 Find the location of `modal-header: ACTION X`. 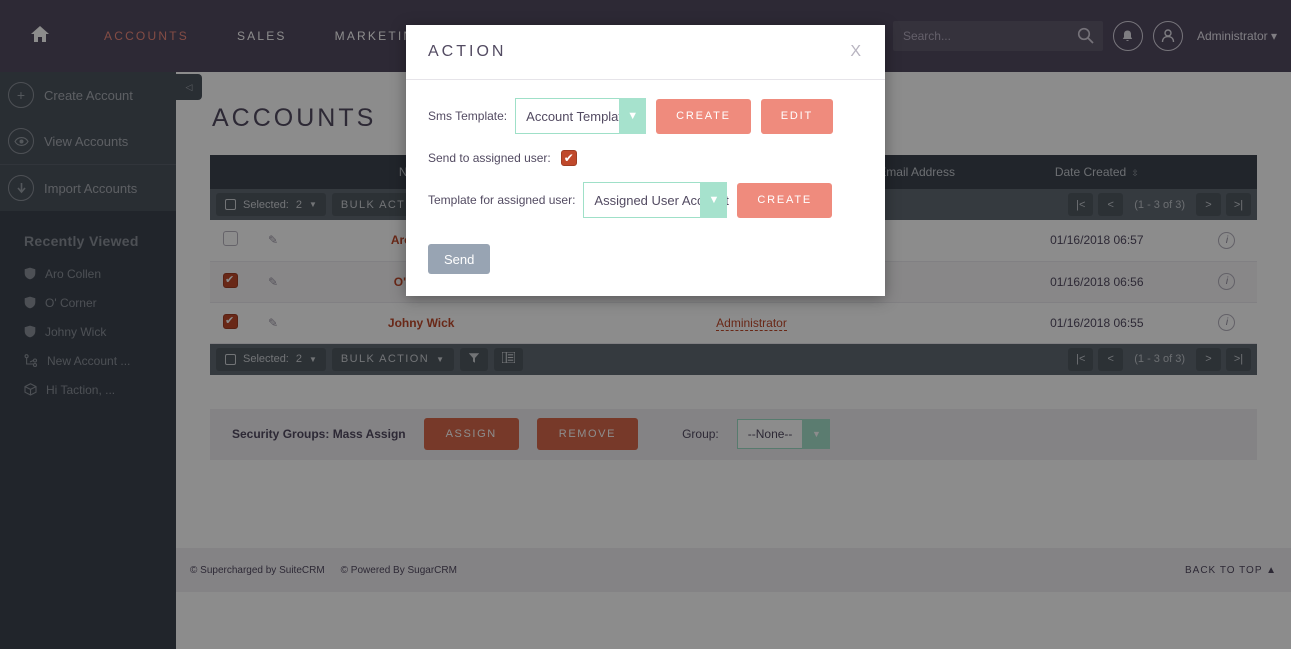

modal-header: ACTION X is located at coordinates (645, 52).